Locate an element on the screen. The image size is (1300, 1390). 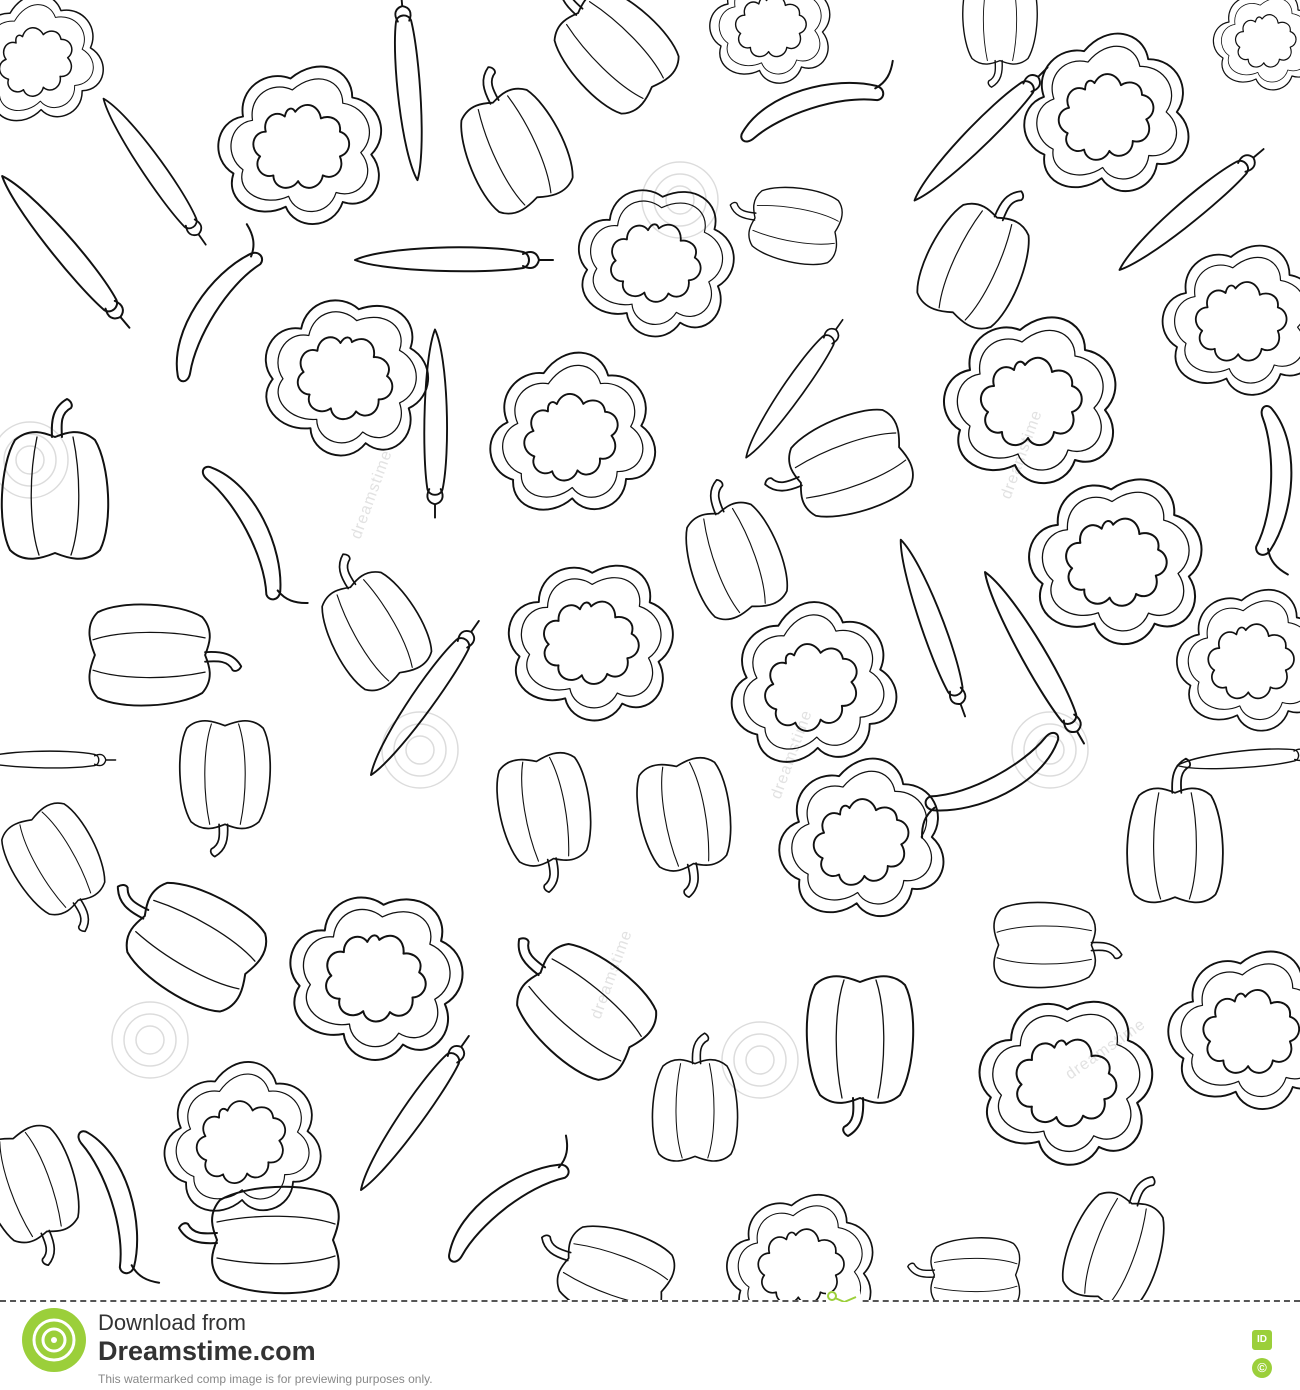
copyright-icon: © is located at coordinates (1262, 1368).